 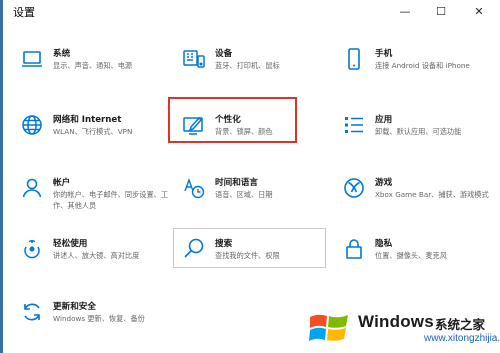 I want to click on item-title: 搜索, so click(x=224, y=244).